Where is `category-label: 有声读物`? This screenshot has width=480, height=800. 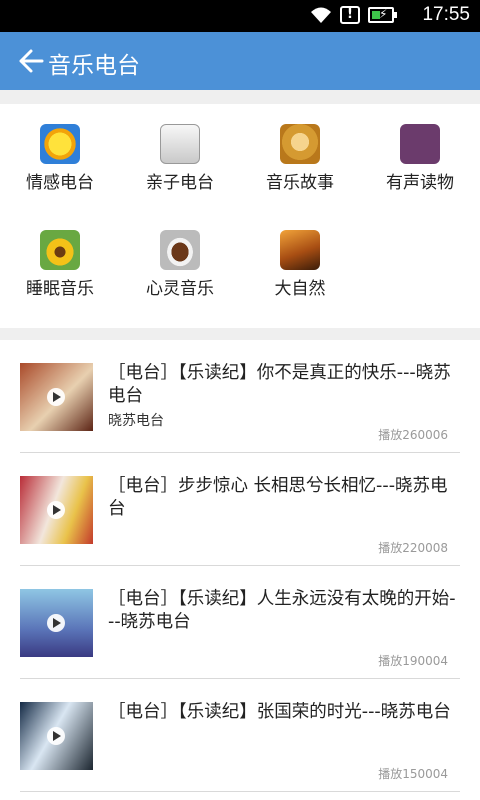 category-label: 有声读物 is located at coordinates (420, 183).